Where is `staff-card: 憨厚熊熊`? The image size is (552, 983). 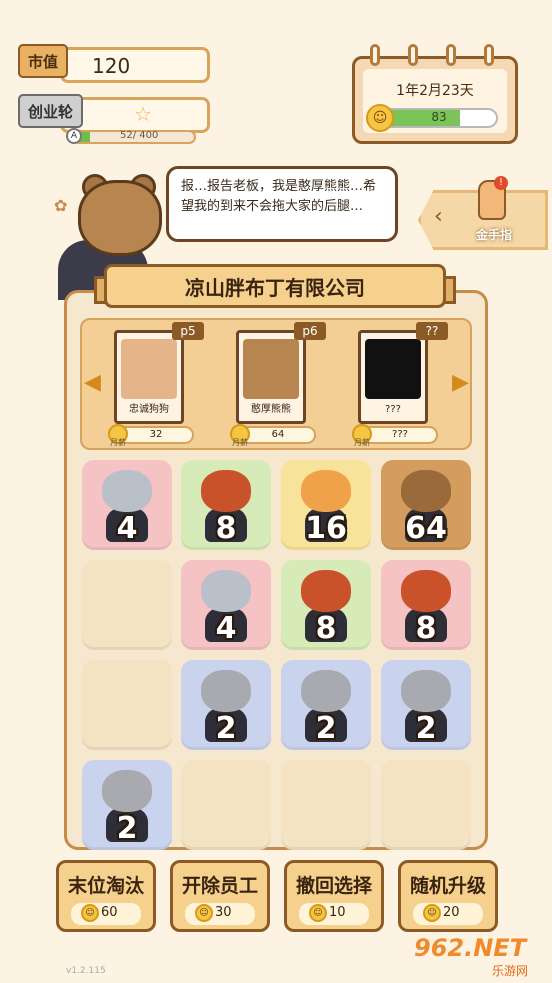
staff-card: 憨厚熊熊 is located at coordinates (271, 377).